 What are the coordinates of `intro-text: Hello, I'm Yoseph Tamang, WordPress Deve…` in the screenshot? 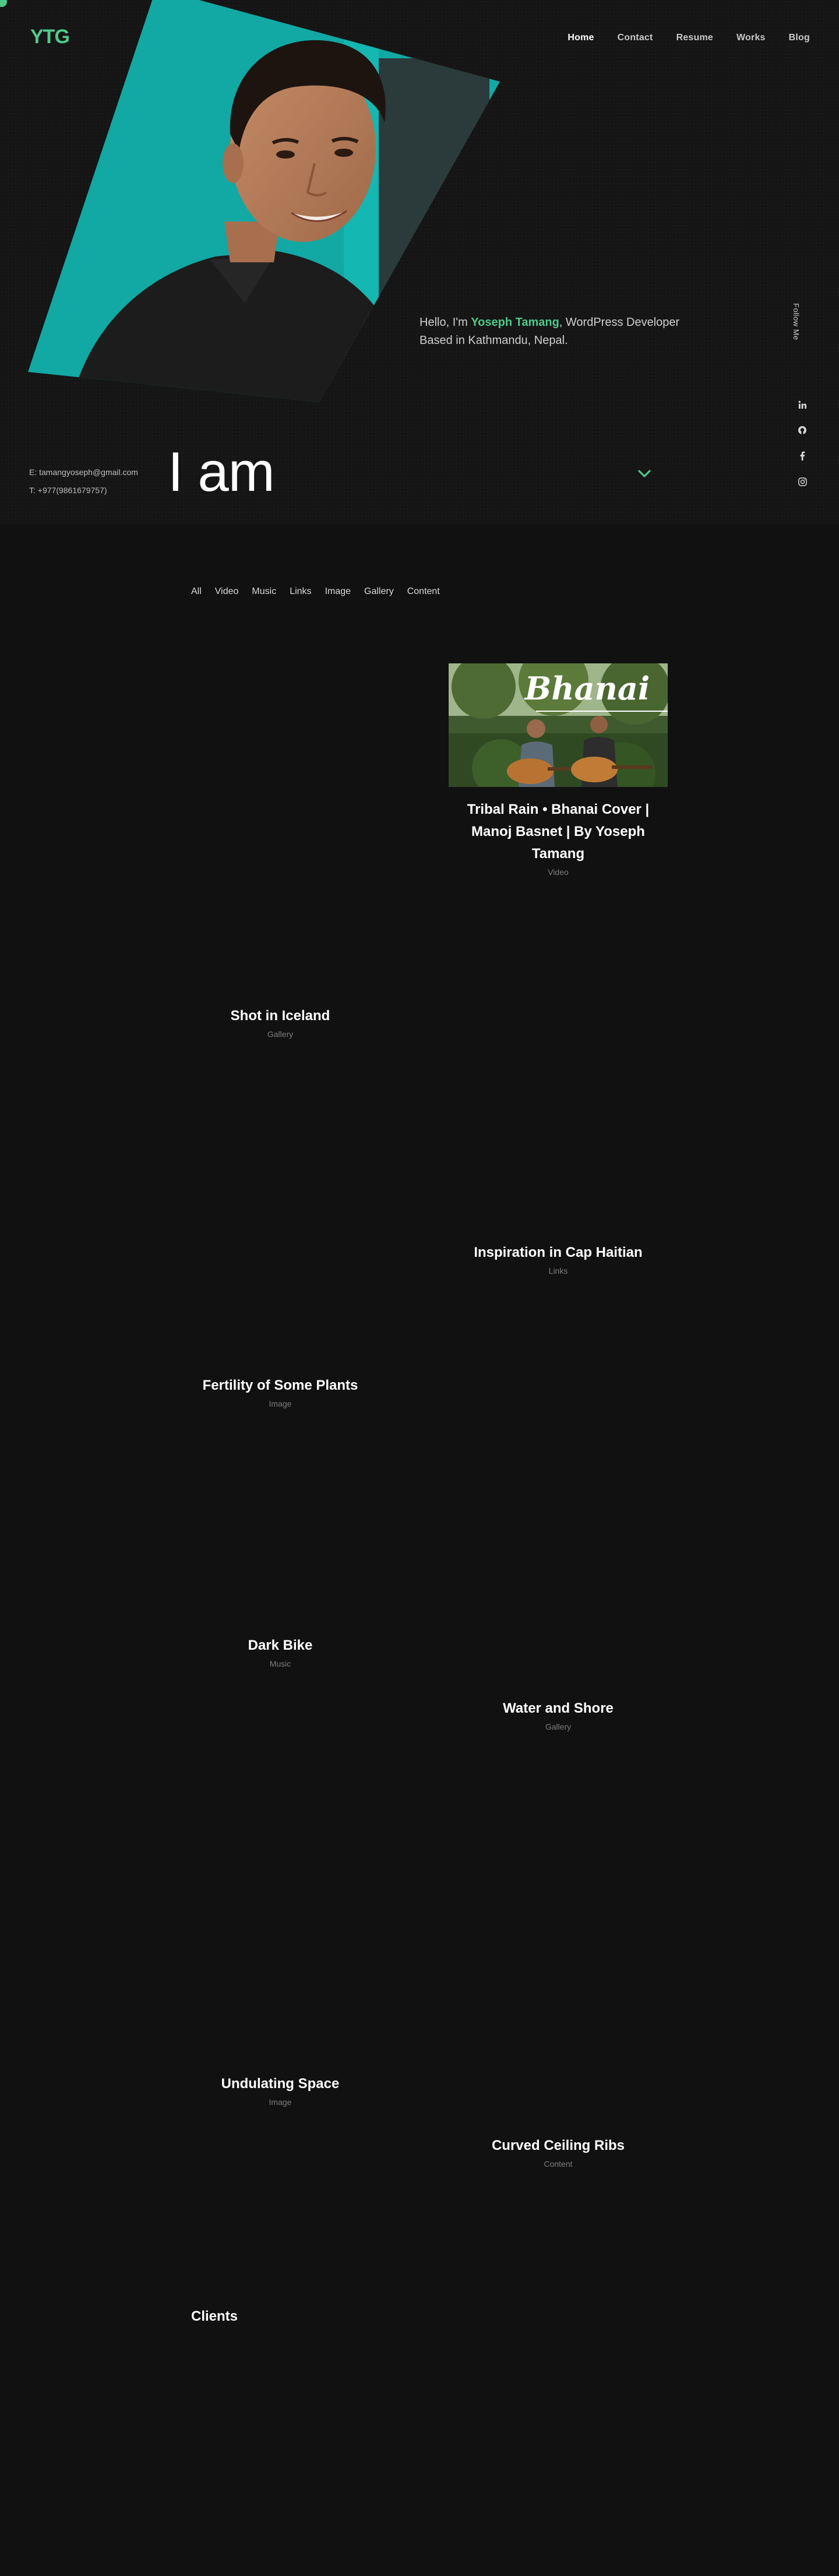 It's located at (554, 332).